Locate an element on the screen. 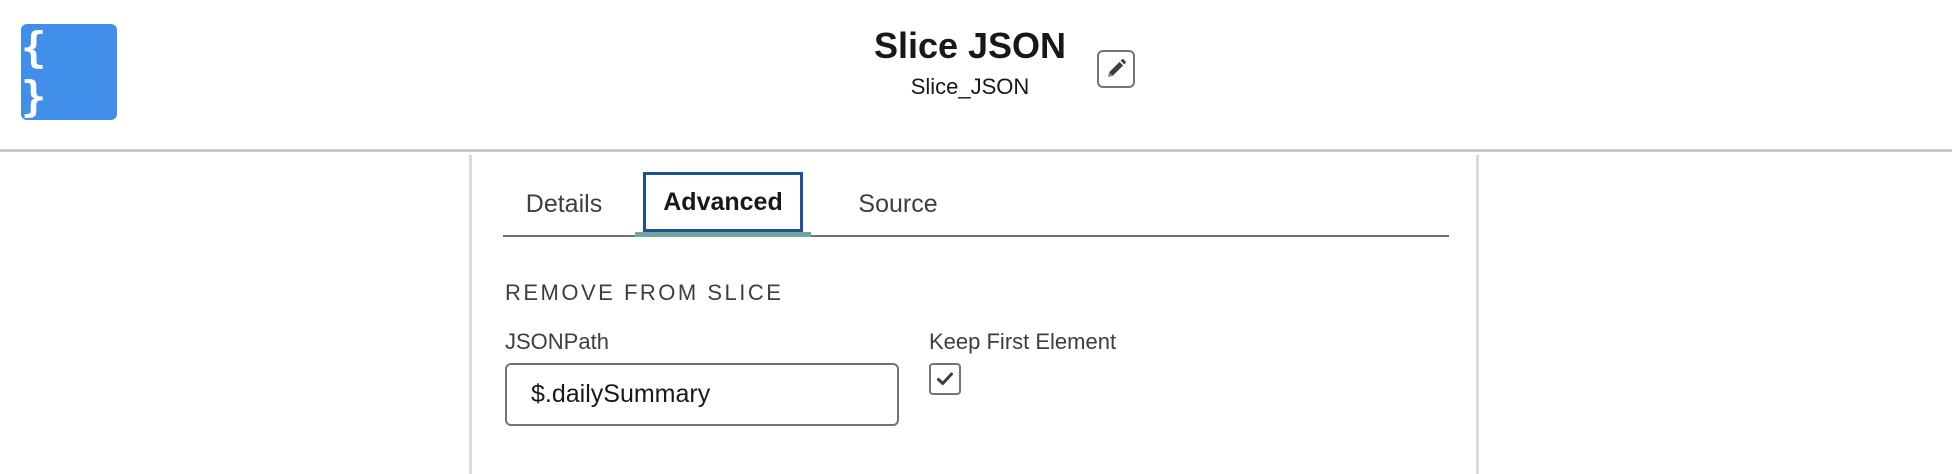 The width and height of the screenshot is (1952, 474). tab-details: Details is located at coordinates (564, 204).